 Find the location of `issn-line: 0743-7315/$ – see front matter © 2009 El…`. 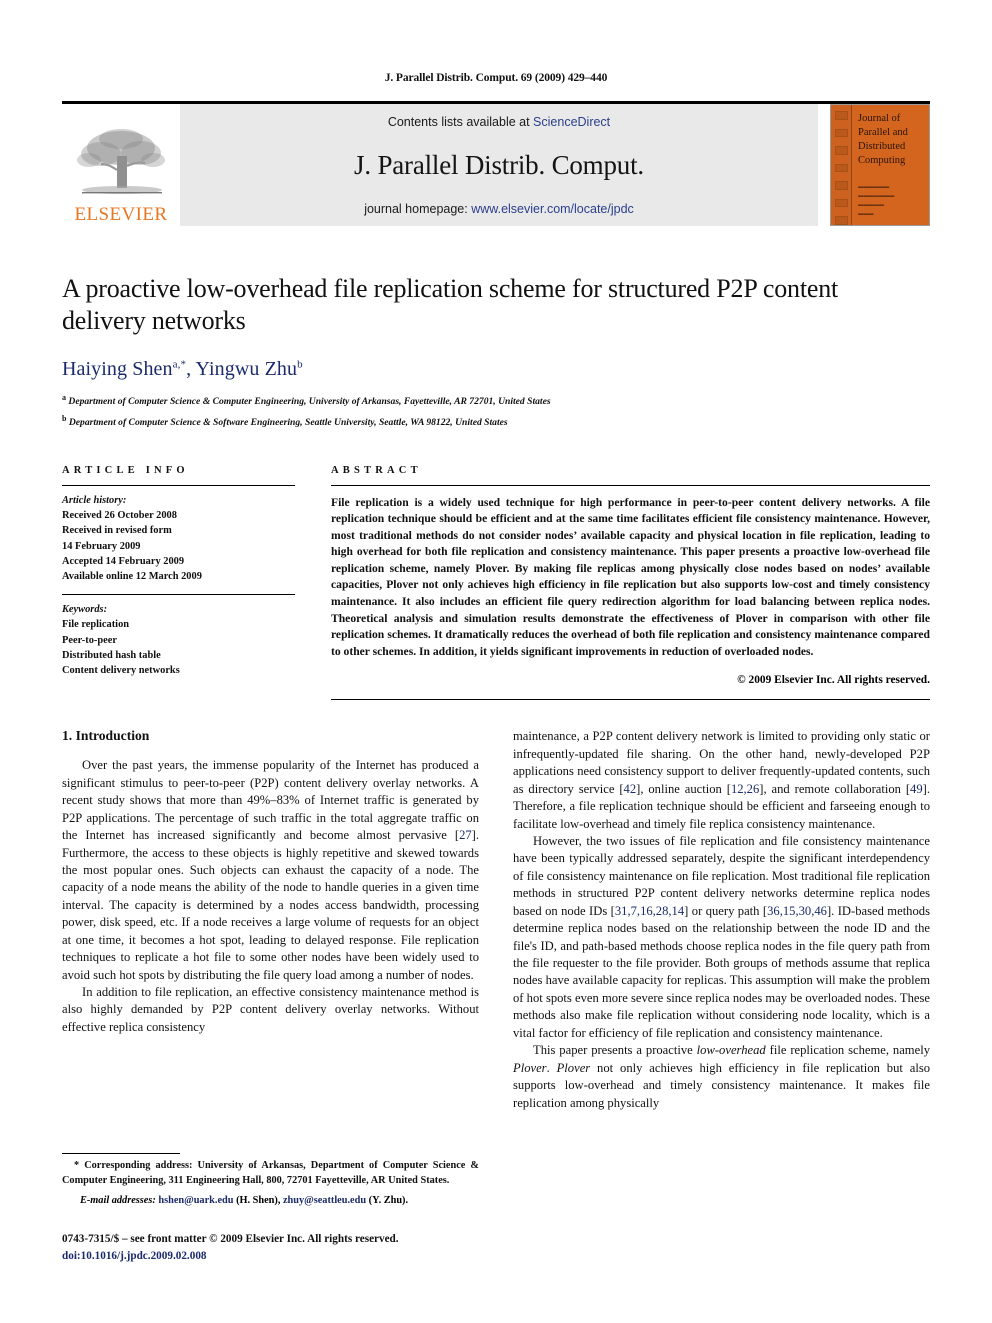

issn-line: 0743-7315/$ – see front matter © 2009 El… is located at coordinates (230, 1239).